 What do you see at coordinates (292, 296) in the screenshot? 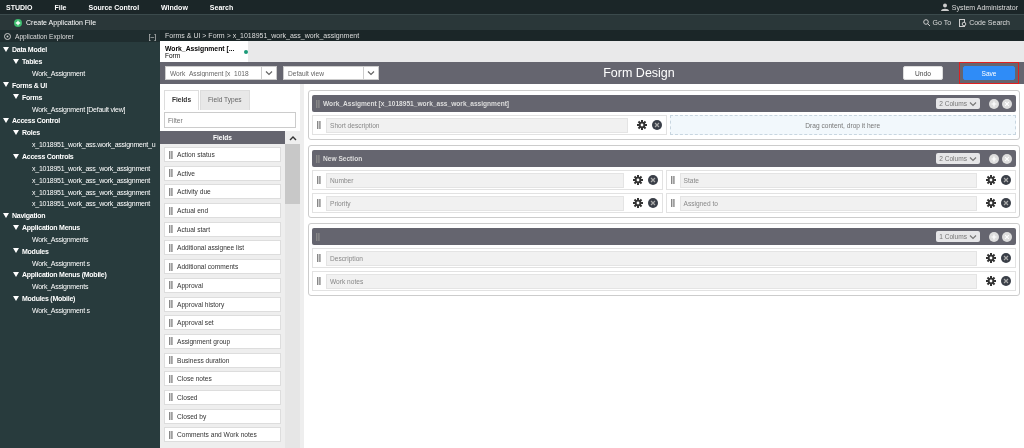
I see `scrollbar` at bounding box center [292, 296].